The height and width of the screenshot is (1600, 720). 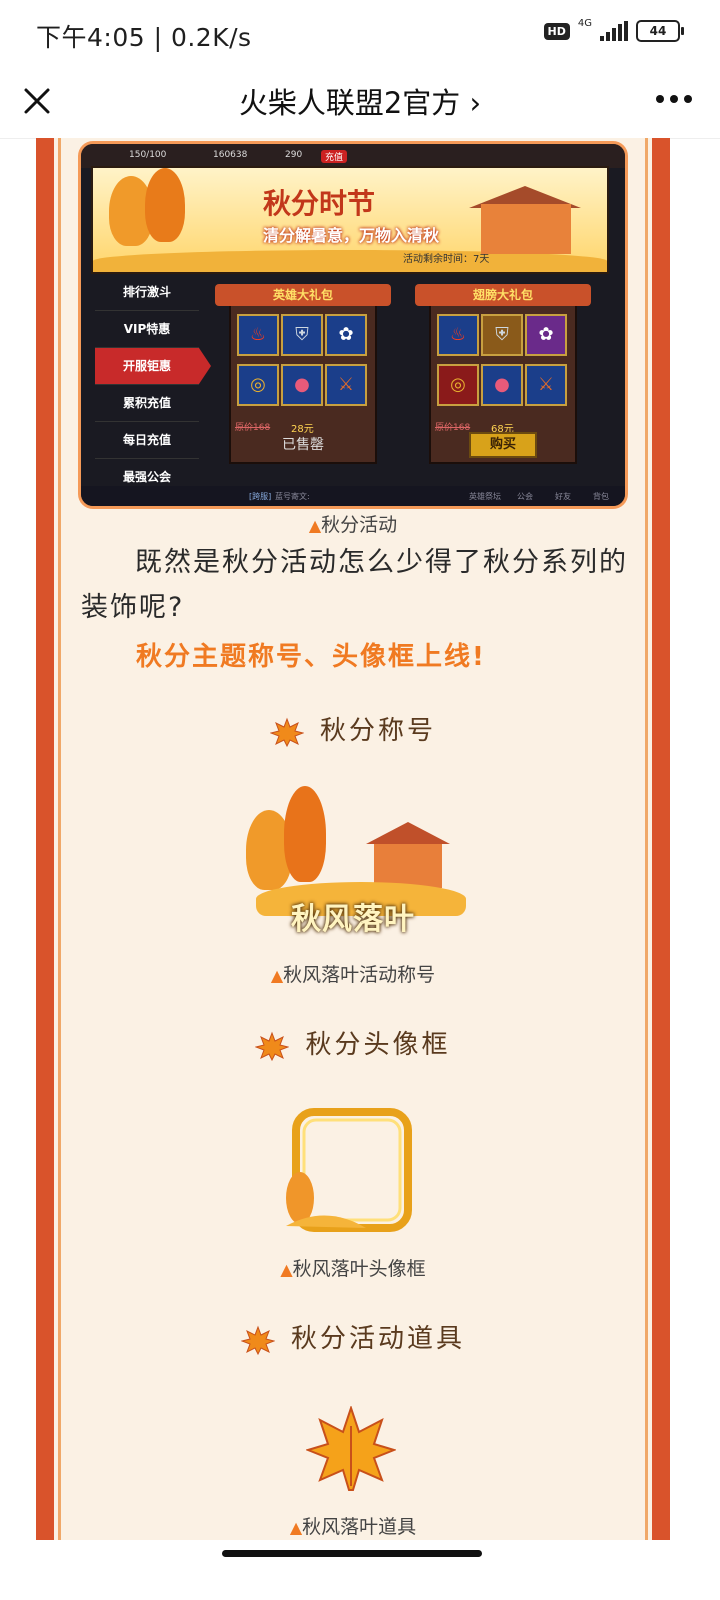 I want to click on status-indicators: HD 4G 44, so click(x=613, y=29).